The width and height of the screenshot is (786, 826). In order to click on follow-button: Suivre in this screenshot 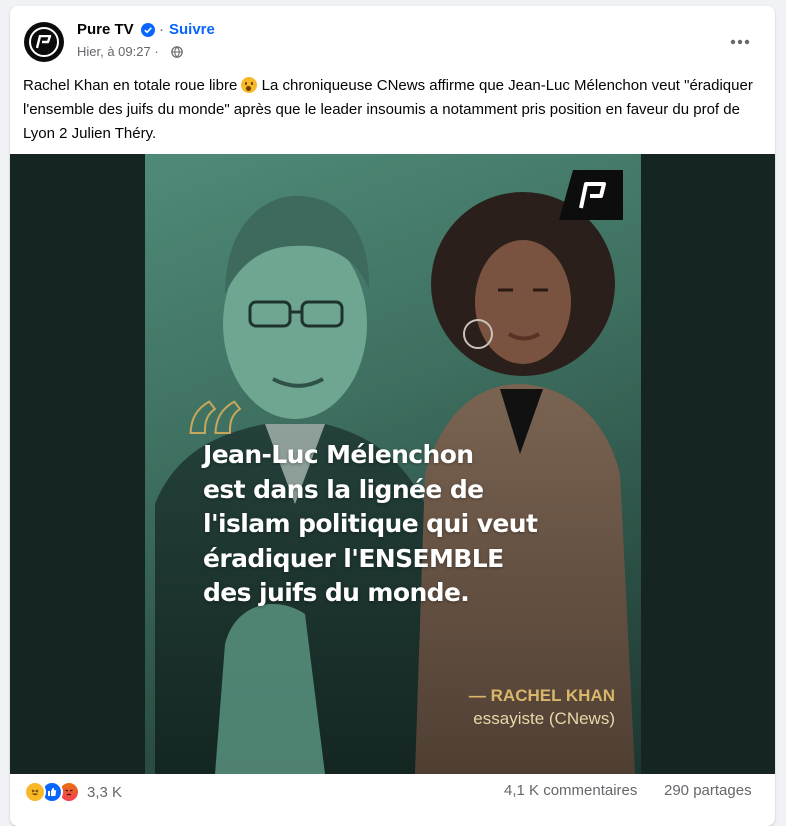, I will do `click(192, 29)`.